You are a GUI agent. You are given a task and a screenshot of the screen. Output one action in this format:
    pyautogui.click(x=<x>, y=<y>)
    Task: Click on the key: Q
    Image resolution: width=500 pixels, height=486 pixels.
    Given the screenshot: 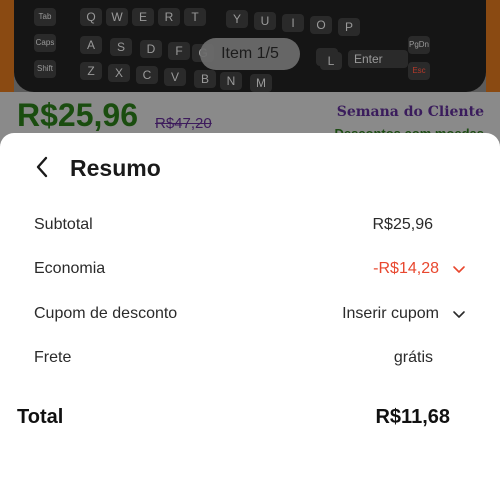 What is the action you would take?
    pyautogui.click(x=91, y=17)
    